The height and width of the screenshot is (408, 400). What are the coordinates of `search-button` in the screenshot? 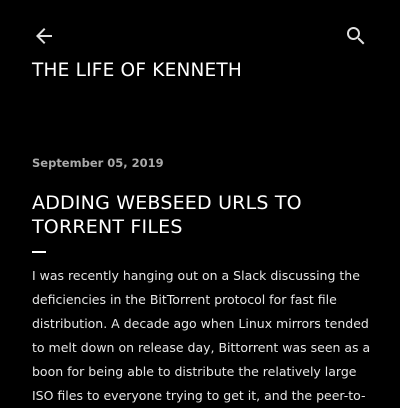 It's located at (356, 36).